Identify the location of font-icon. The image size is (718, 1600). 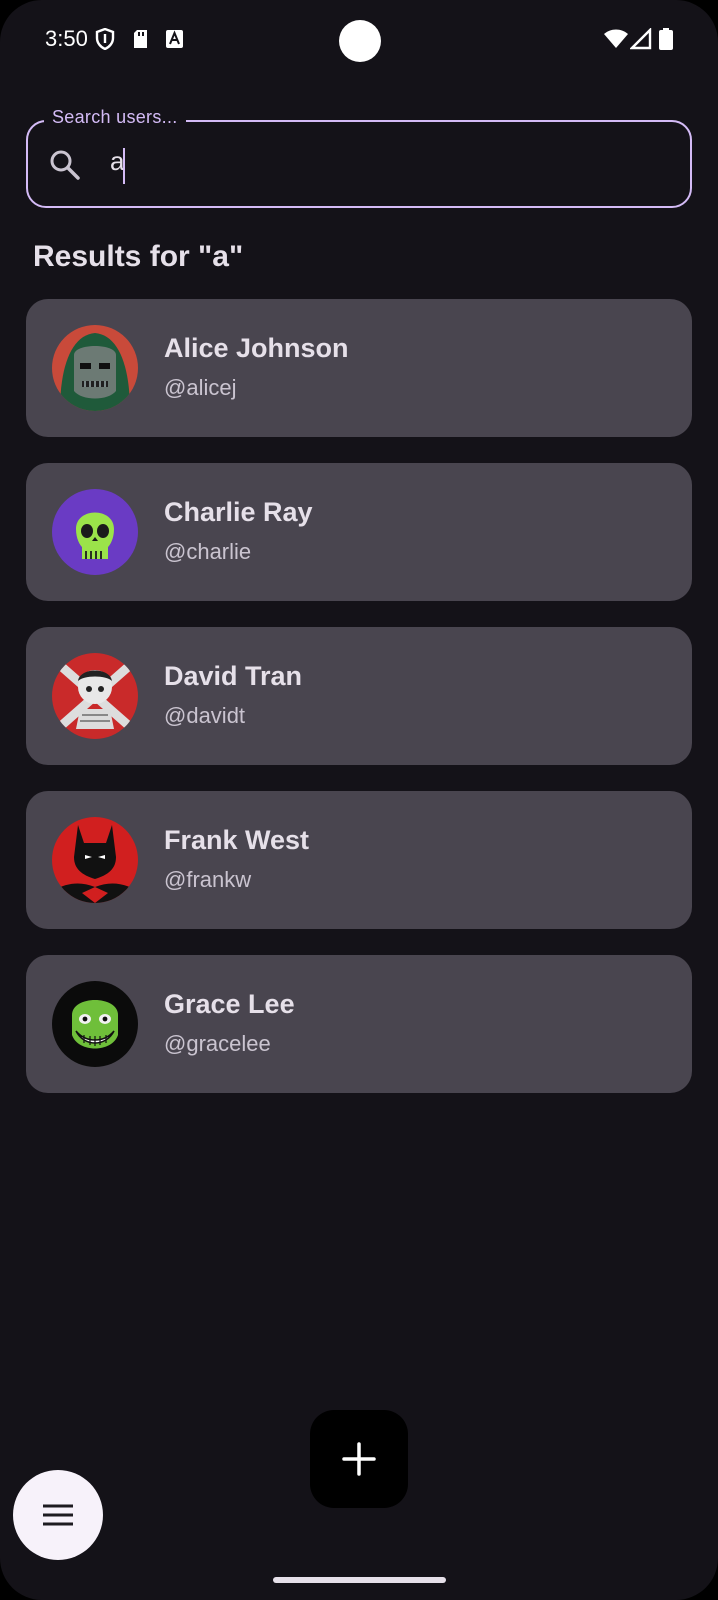
(174, 39).